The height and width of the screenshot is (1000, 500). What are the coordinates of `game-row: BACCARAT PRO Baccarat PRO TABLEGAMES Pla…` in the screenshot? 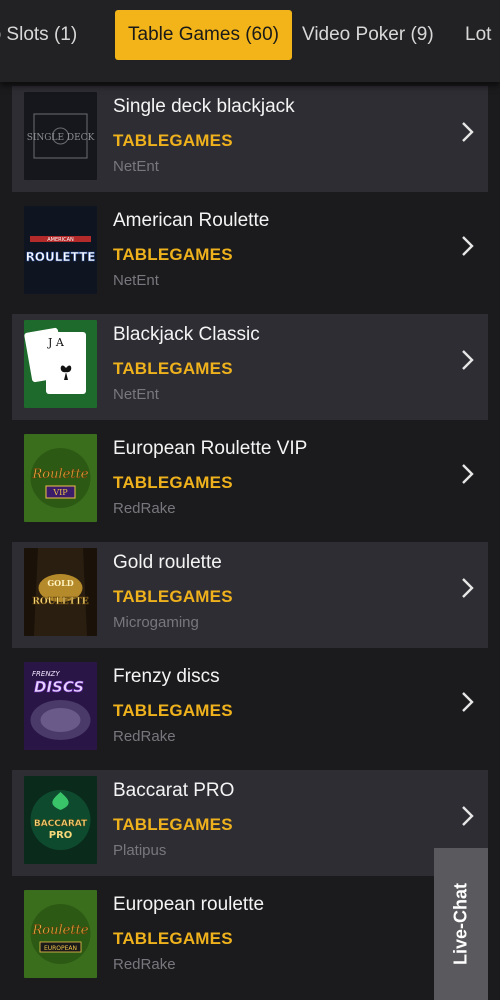 It's located at (250, 823).